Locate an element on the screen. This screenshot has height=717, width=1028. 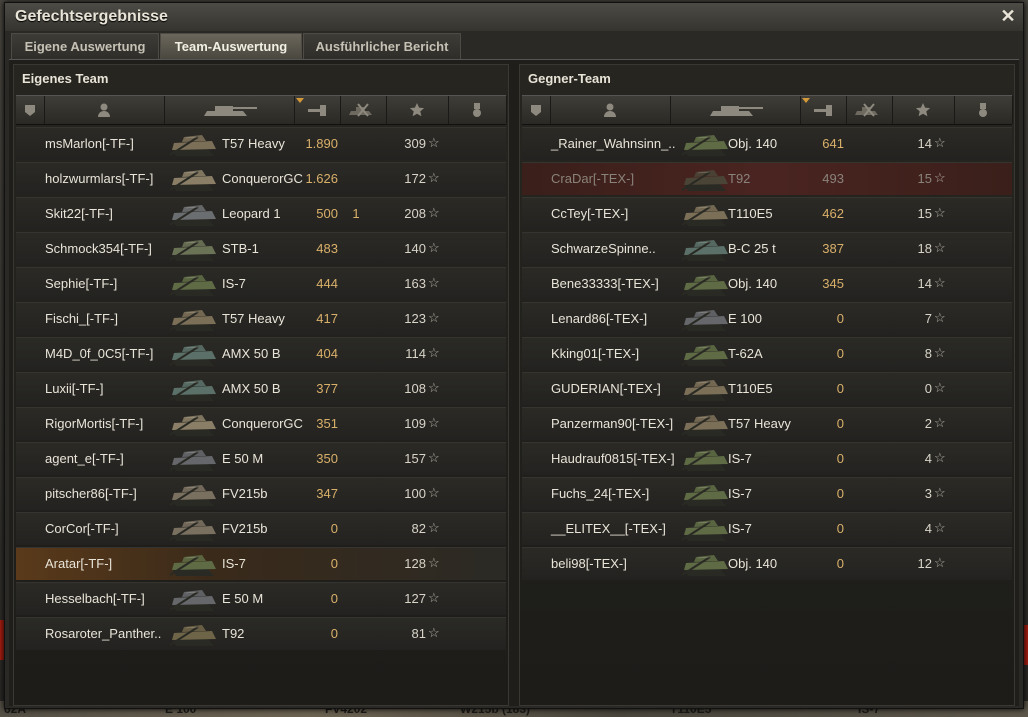
player-row: Hesselbach[-TF-] E 50 M 0 127 ☆ is located at coordinates (261, 598).